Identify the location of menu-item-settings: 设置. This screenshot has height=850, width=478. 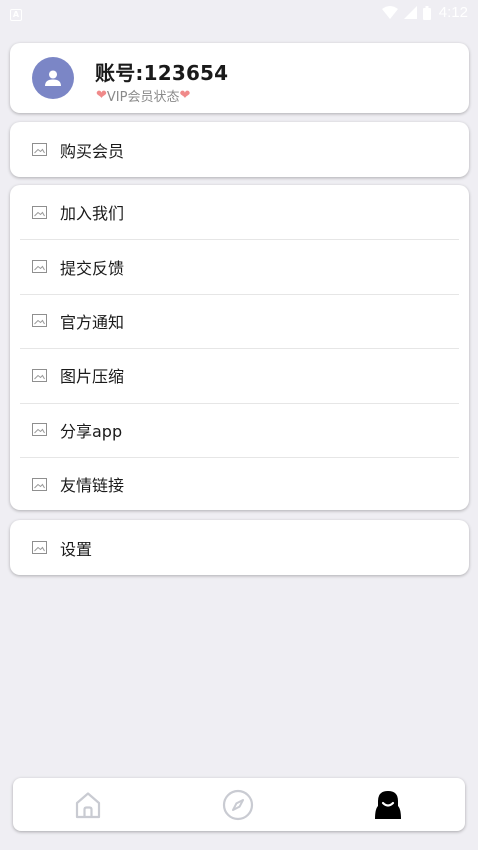
(239, 547).